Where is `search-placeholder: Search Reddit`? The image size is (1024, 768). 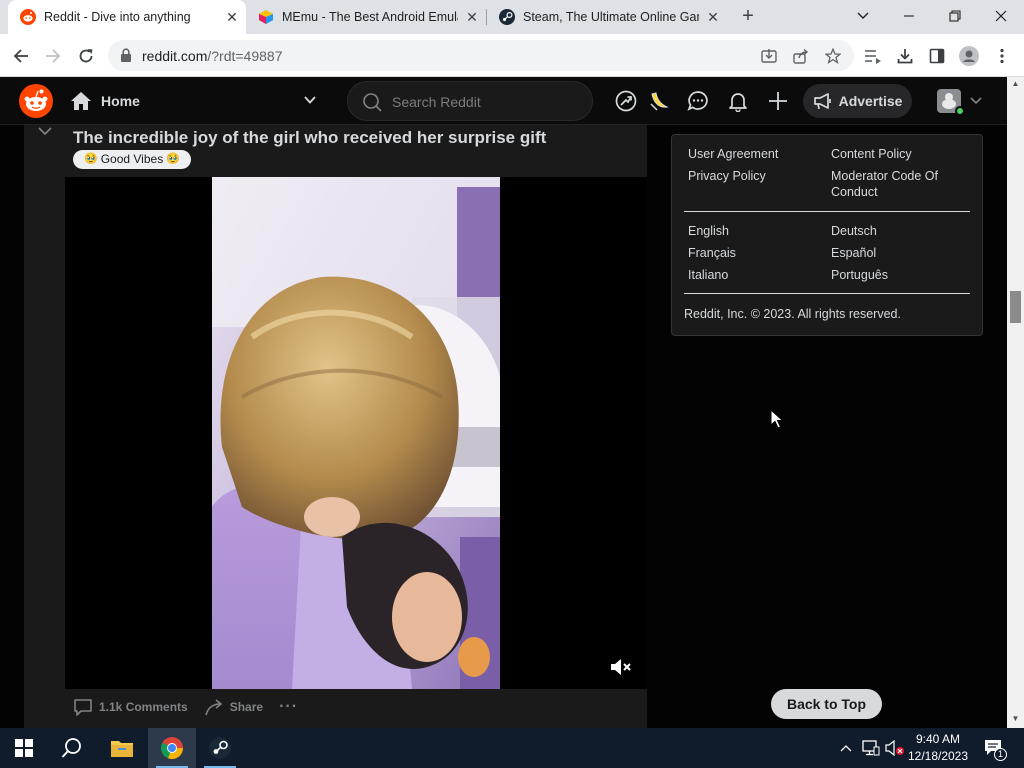 search-placeholder: Search Reddit is located at coordinates (436, 102).